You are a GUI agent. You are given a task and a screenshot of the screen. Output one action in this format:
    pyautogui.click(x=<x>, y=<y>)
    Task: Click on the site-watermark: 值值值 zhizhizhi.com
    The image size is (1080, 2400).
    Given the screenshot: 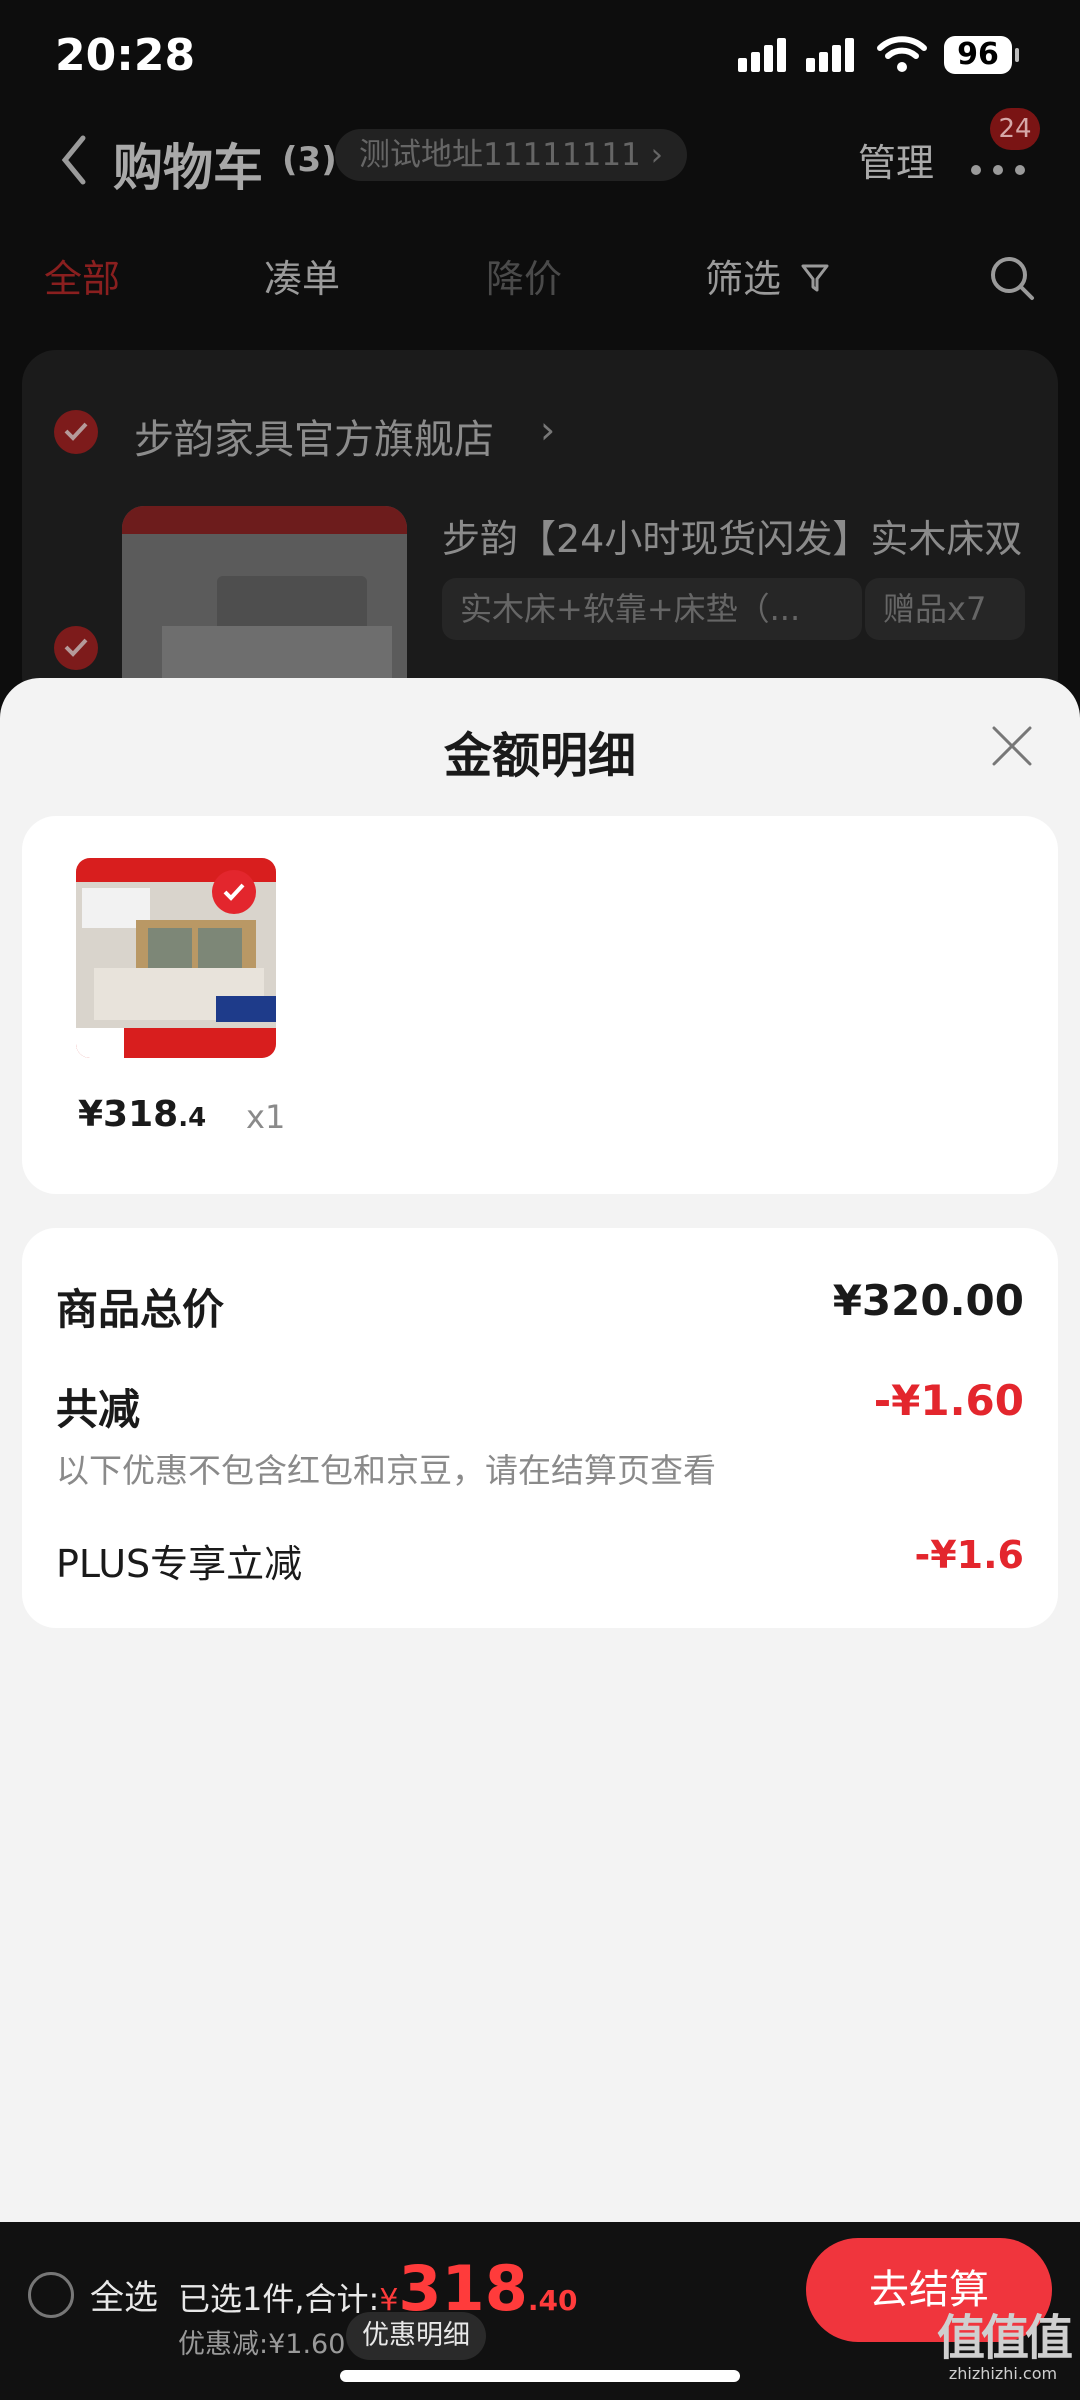 What is the action you would take?
    pyautogui.click(x=1003, y=2347)
    